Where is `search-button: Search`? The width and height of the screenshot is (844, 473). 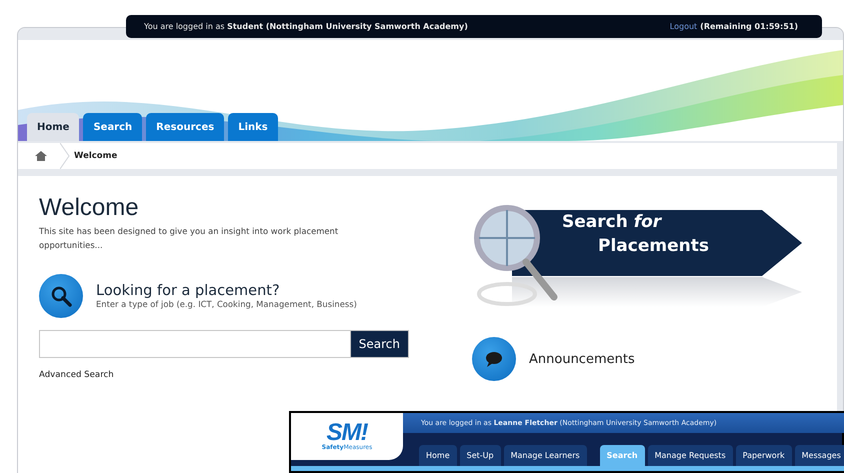 search-button: Search is located at coordinates (379, 344).